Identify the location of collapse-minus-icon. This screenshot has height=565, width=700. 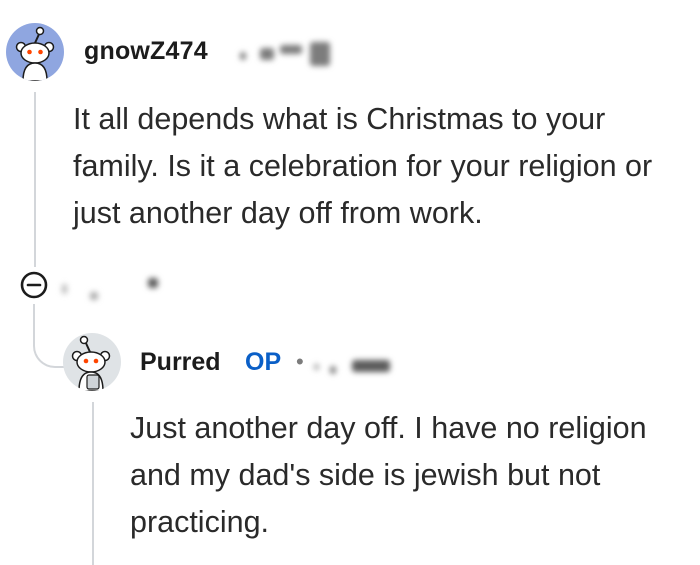
(34, 285).